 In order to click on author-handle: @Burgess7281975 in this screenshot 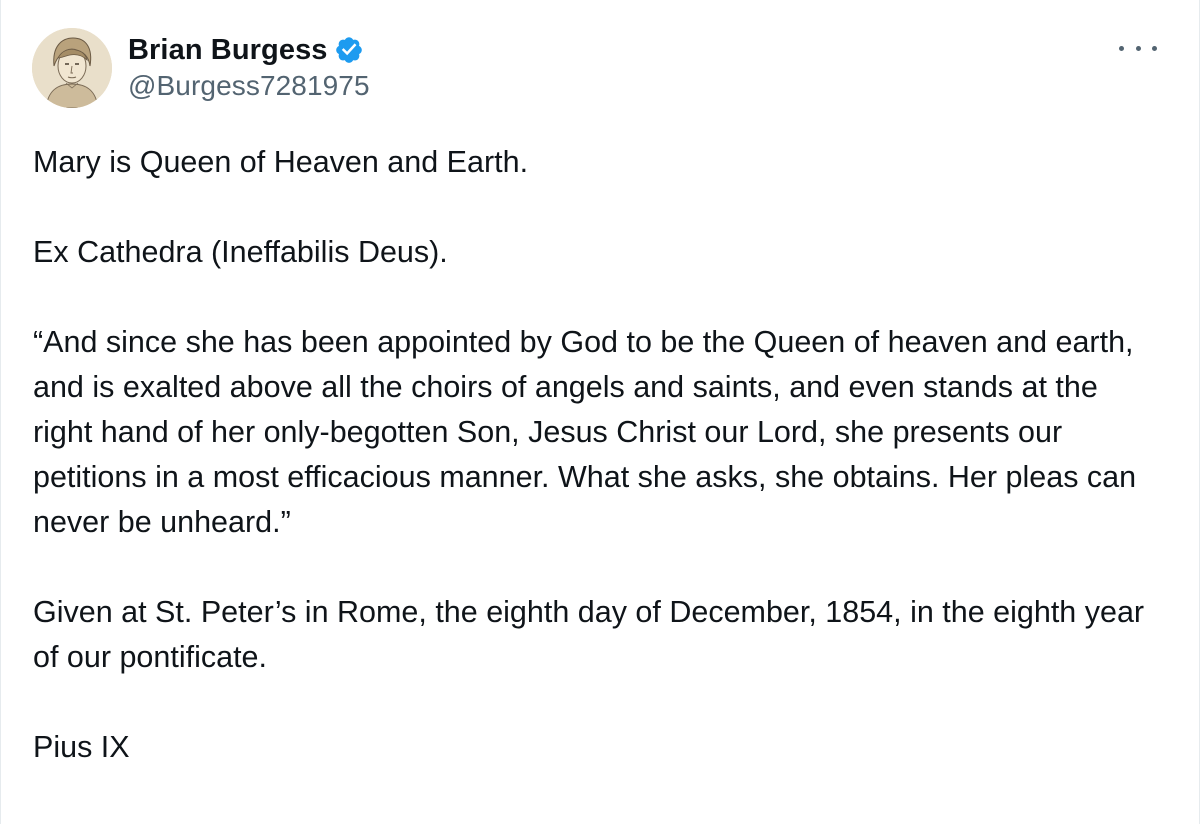, I will do `click(249, 86)`.